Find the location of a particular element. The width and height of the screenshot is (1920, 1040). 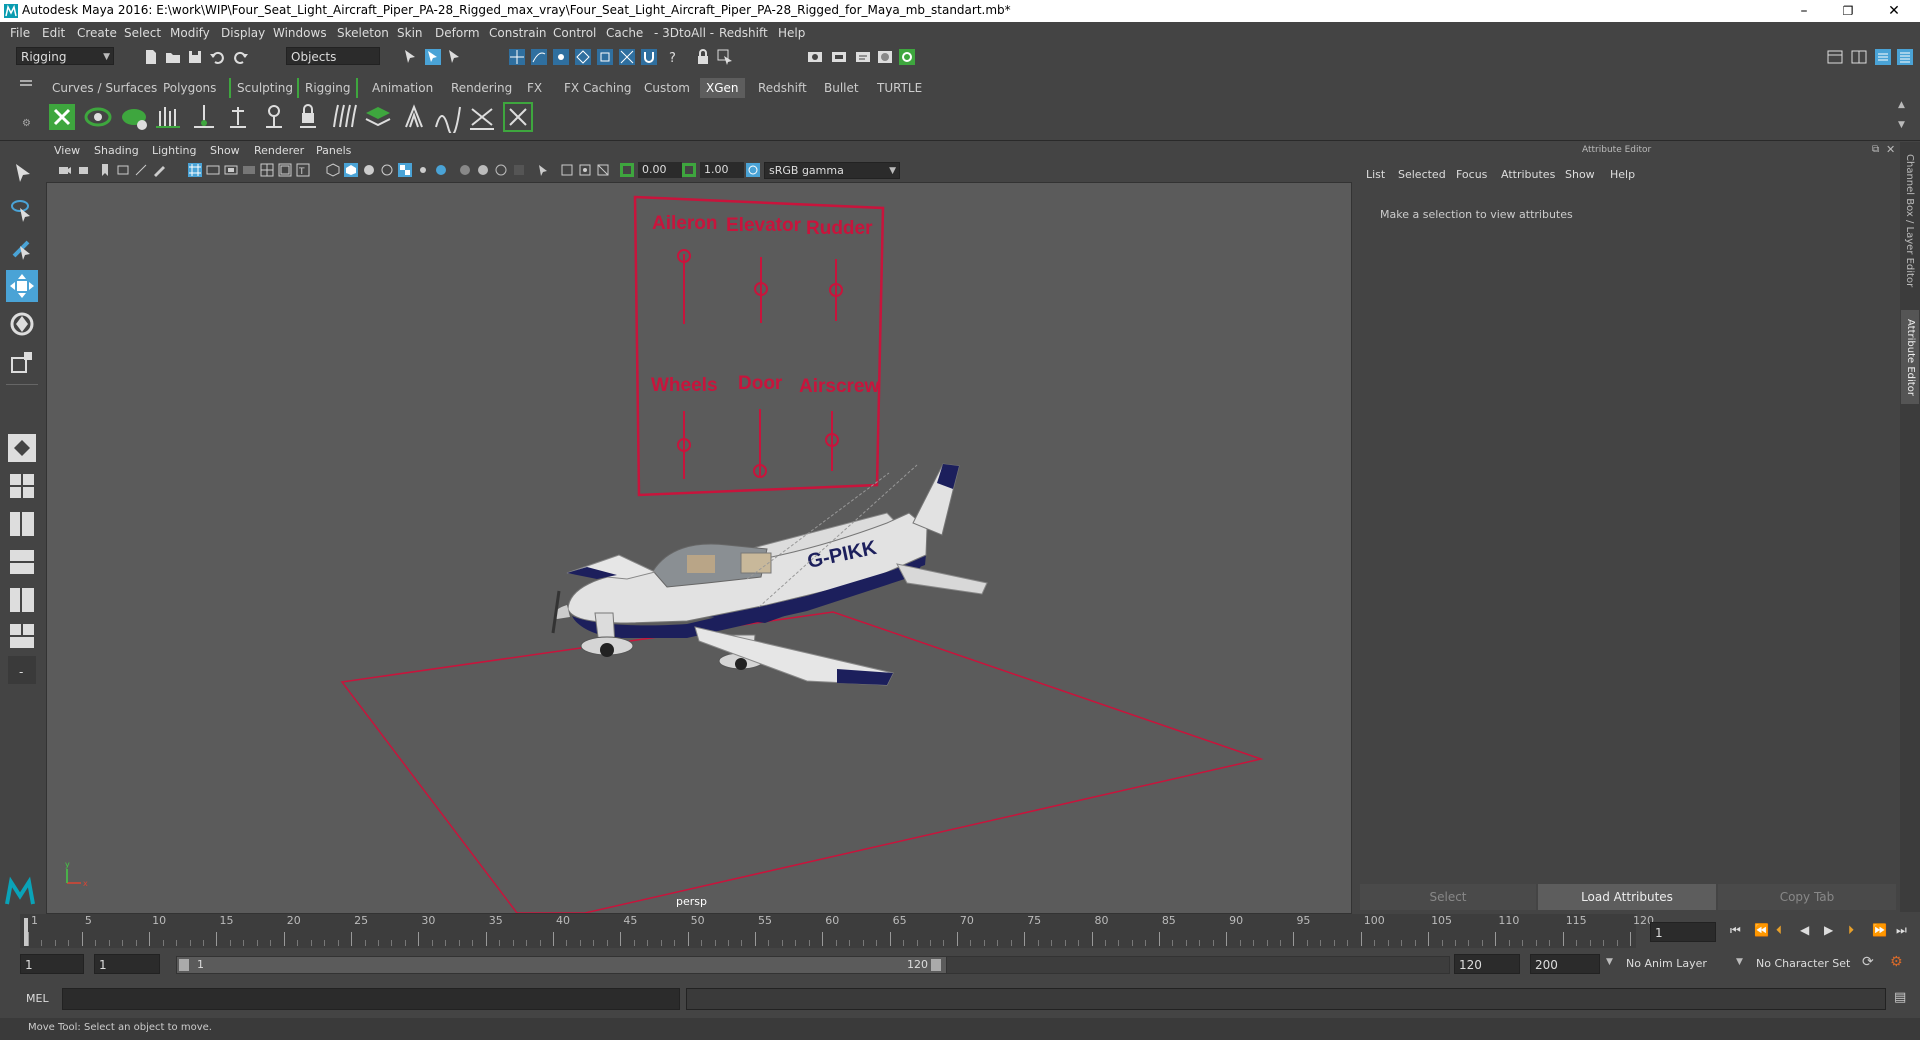

undo-icon is located at coordinates (217, 57).